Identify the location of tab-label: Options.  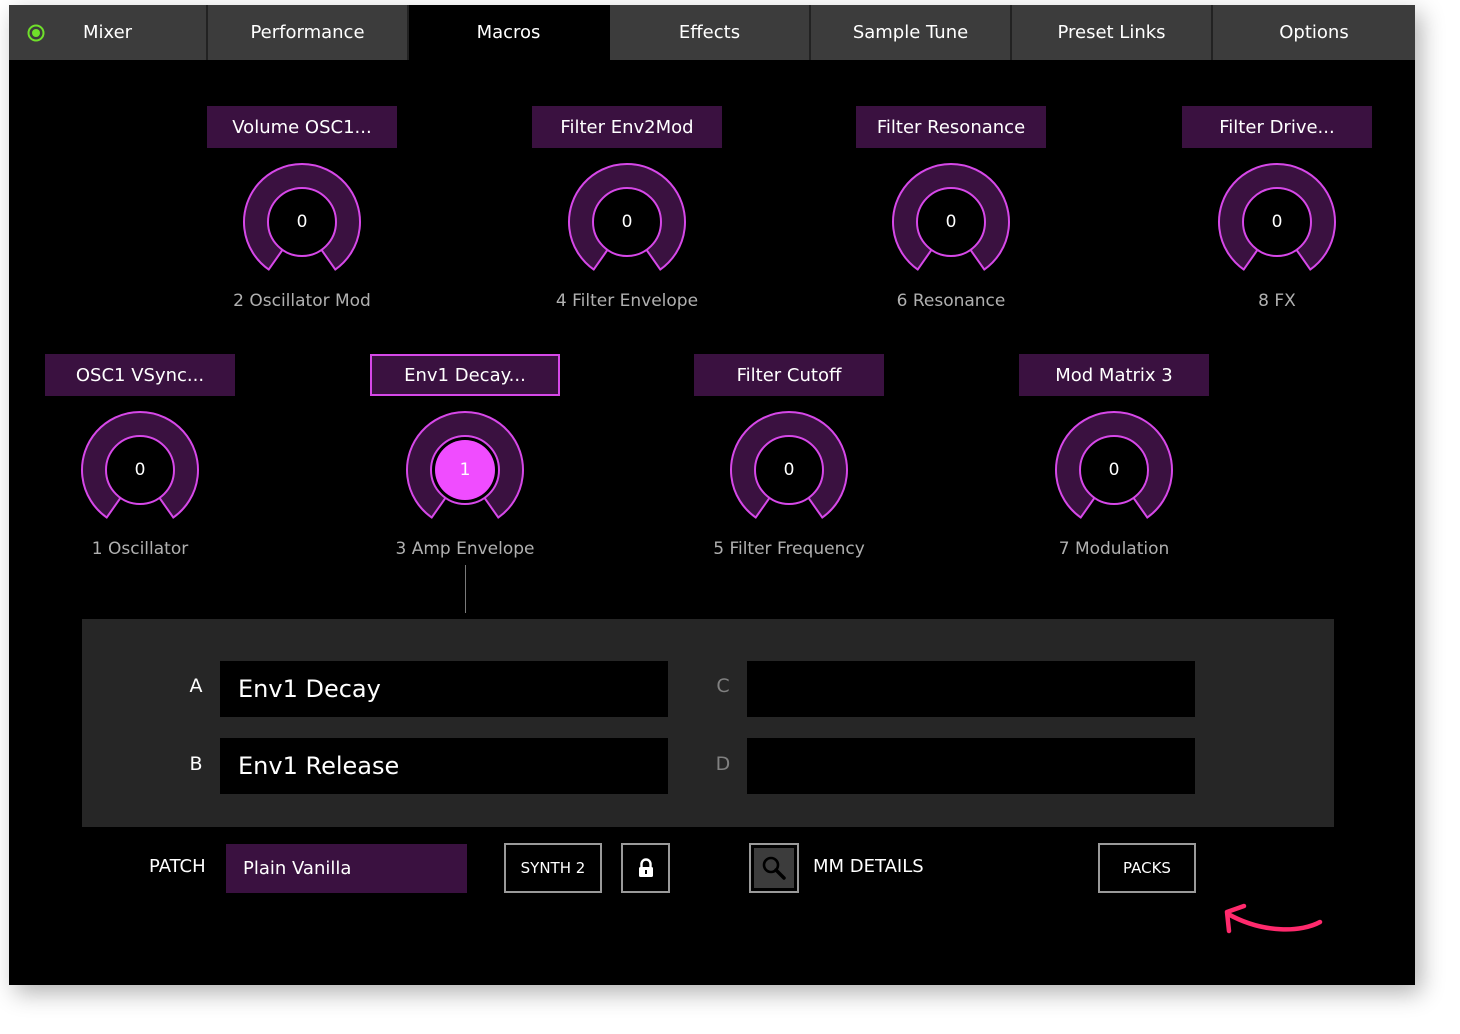
(1314, 32).